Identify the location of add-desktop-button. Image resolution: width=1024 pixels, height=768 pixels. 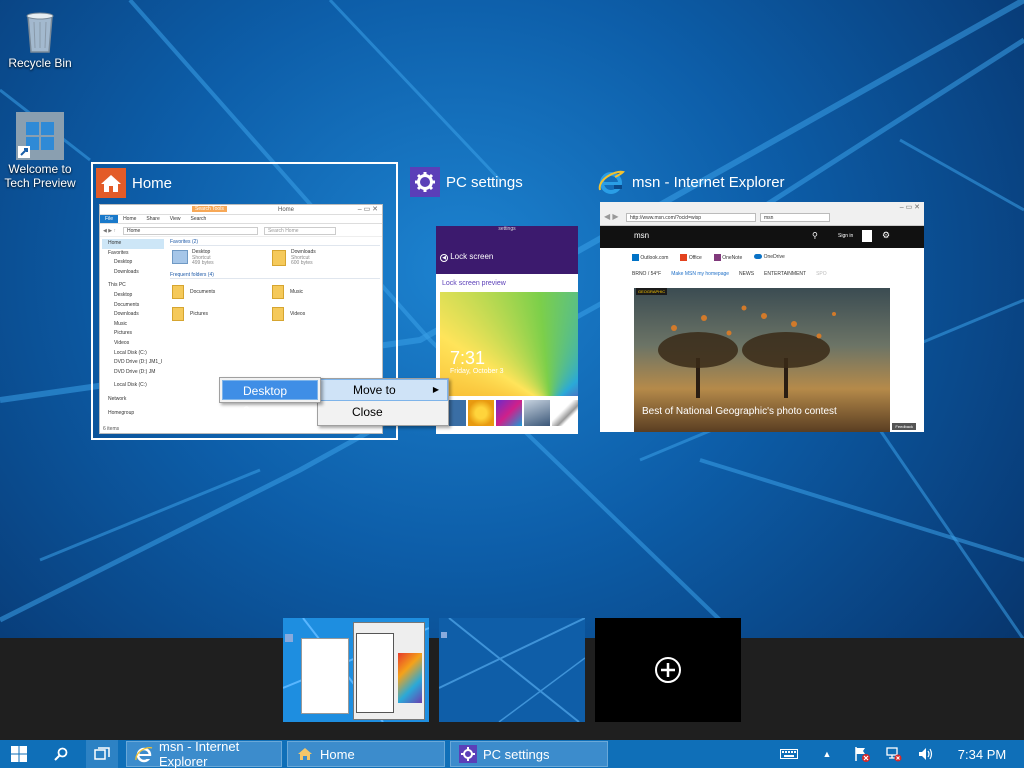
(668, 670).